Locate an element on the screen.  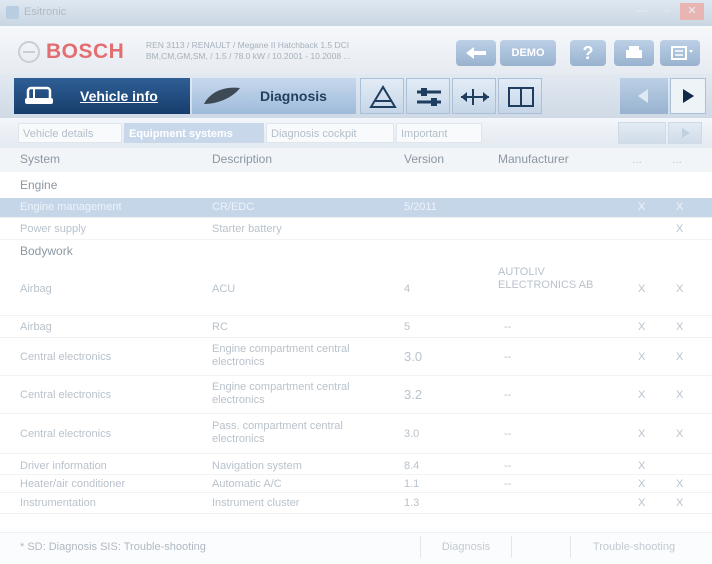
subtab-next-button is located at coordinates (685, 133).